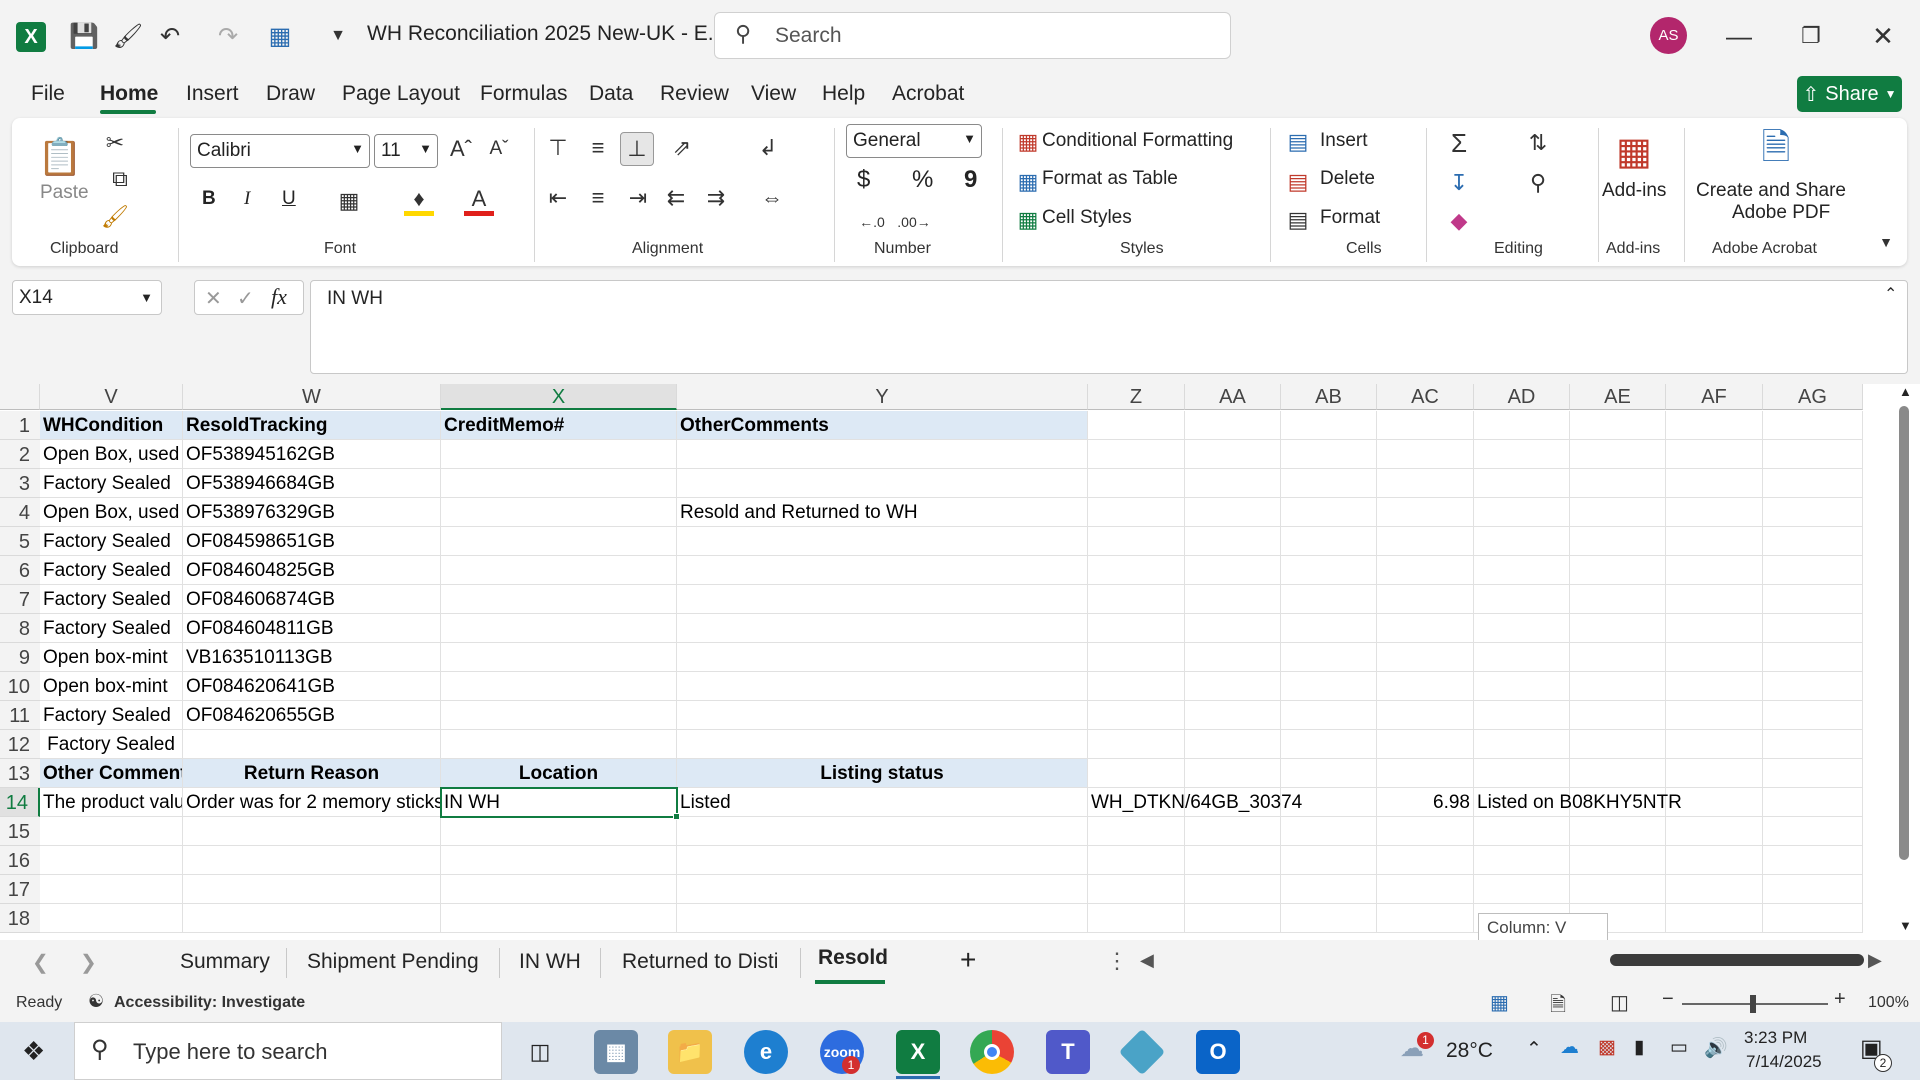  What do you see at coordinates (1813, 889) in the screenshot?
I see `cell-ag17` at bounding box center [1813, 889].